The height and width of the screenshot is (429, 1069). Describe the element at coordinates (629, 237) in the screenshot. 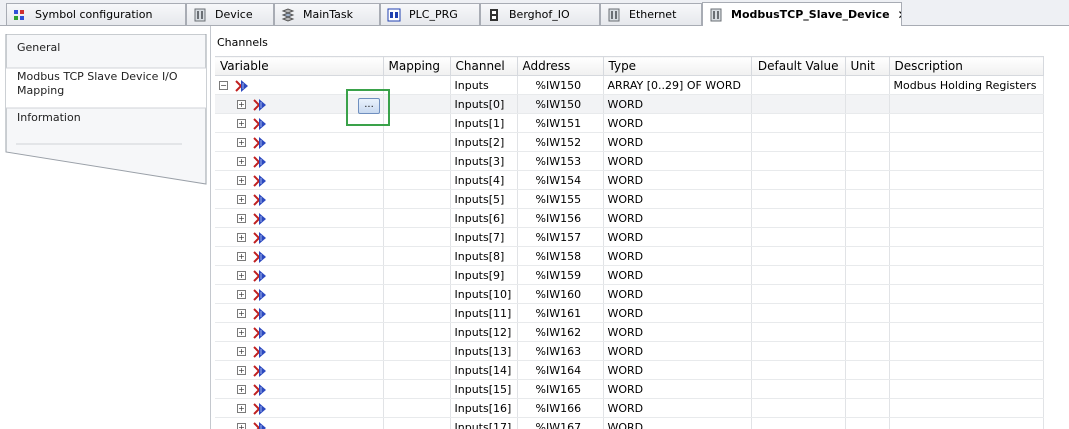

I see `table-row: + Inputs[7] %IW157 WORD` at that location.